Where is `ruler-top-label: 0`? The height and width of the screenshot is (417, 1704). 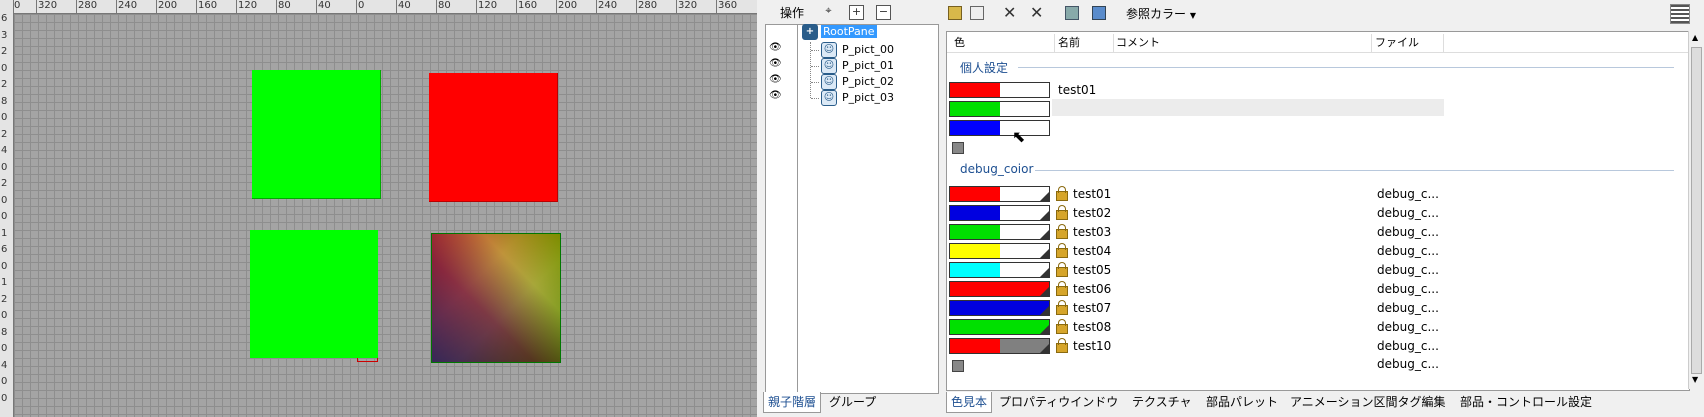 ruler-top-label: 0 is located at coordinates (361, 5).